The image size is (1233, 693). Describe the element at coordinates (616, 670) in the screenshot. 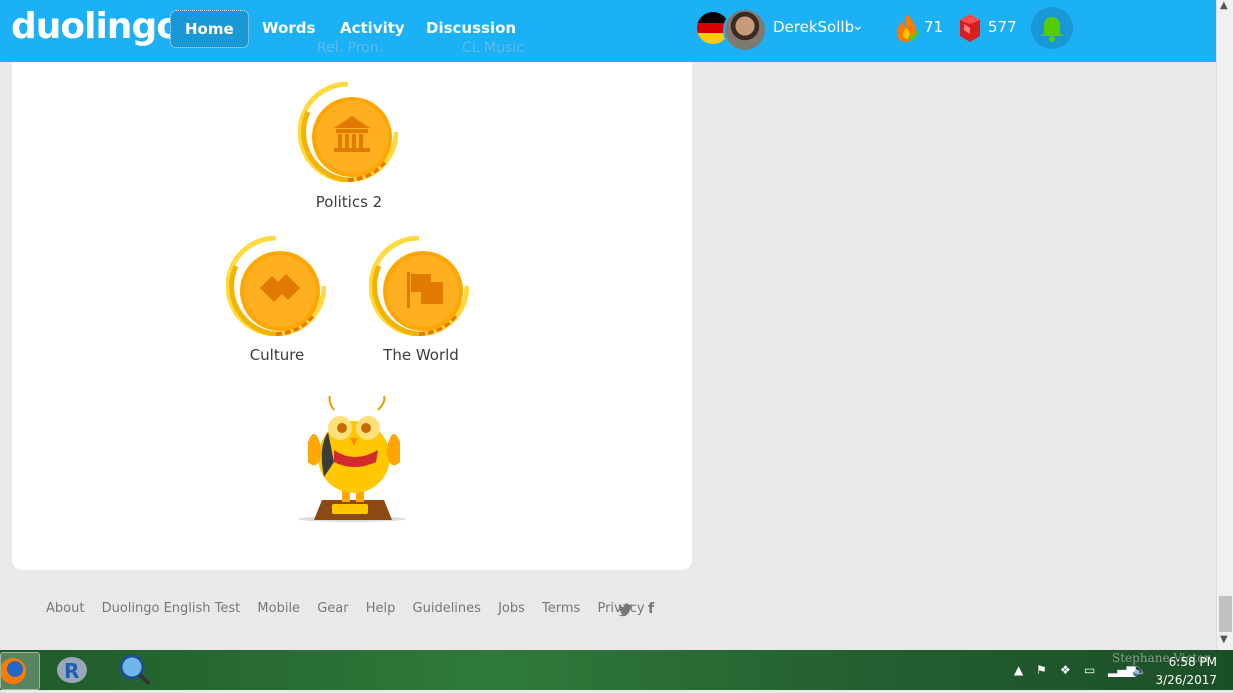

I see `windows-taskbar` at that location.